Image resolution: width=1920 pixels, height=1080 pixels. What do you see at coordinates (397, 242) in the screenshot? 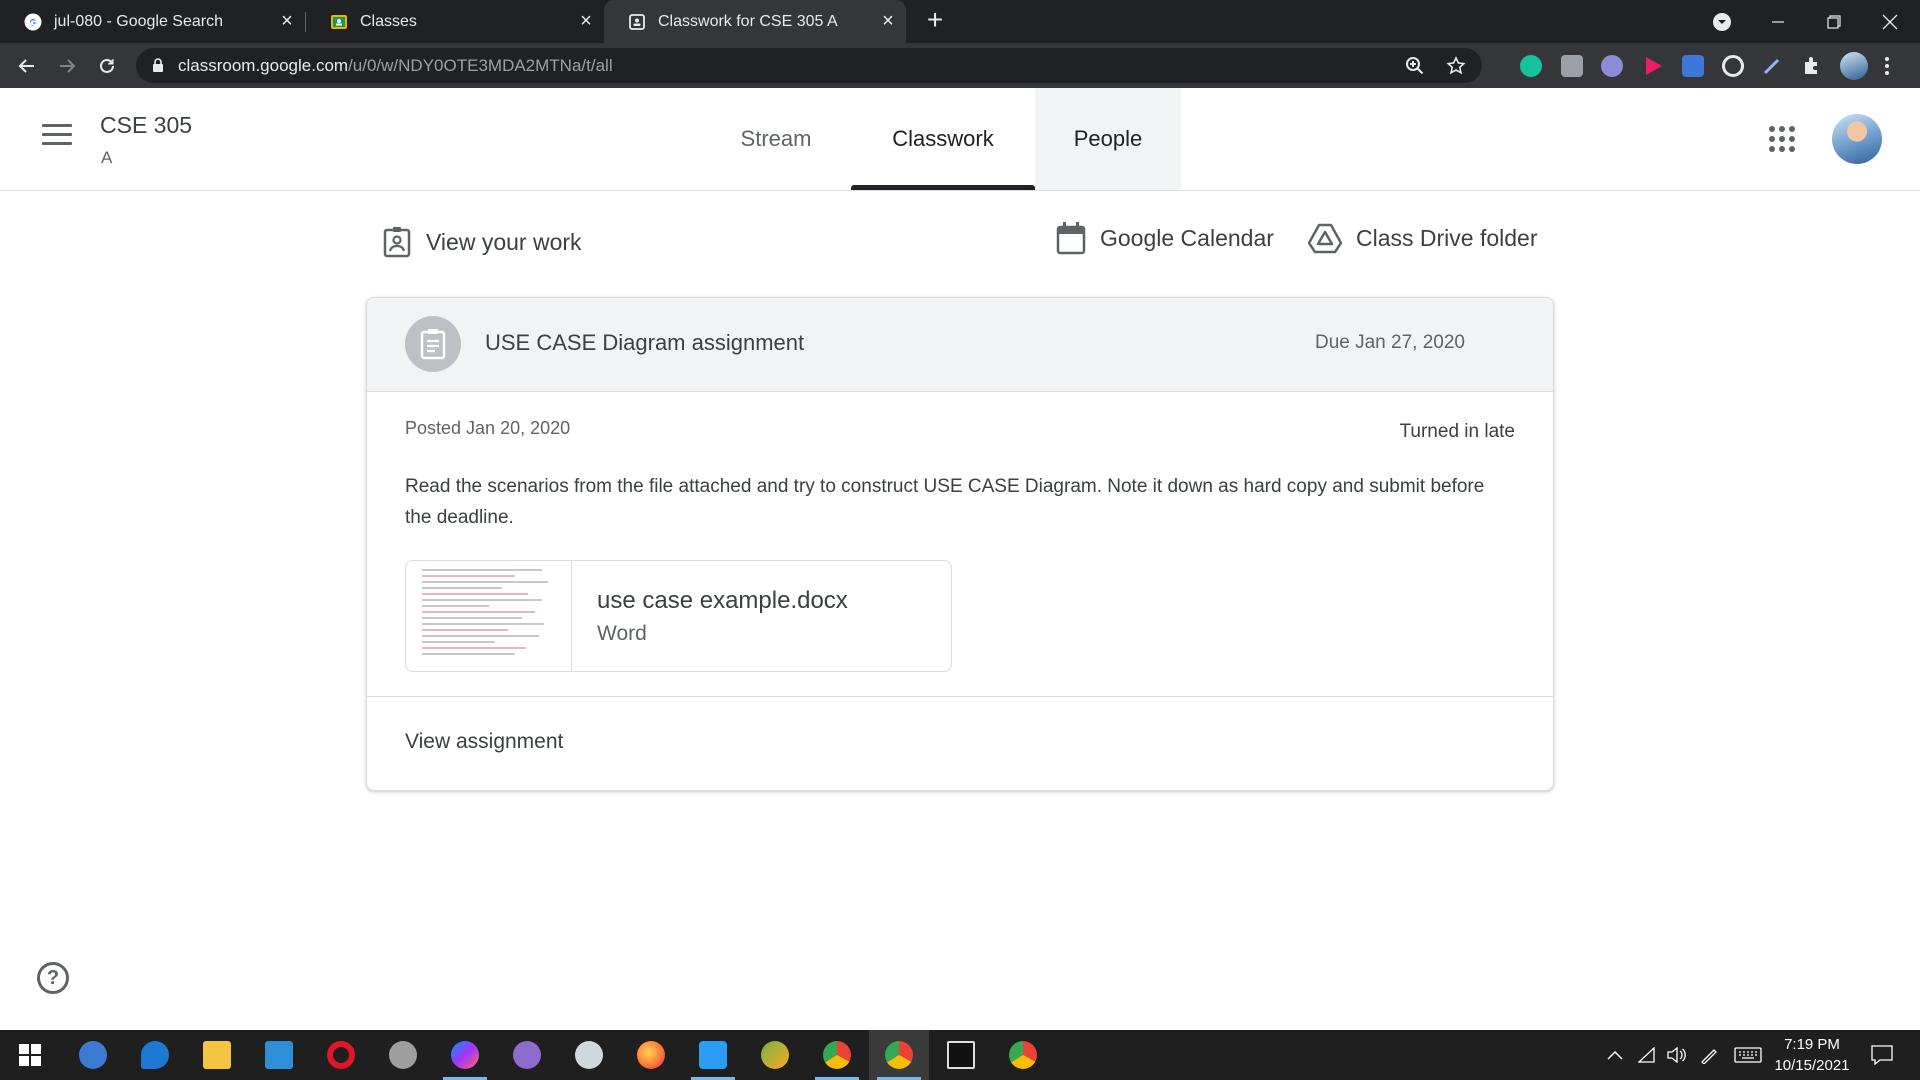
I see `assignment-ind-icon` at bounding box center [397, 242].